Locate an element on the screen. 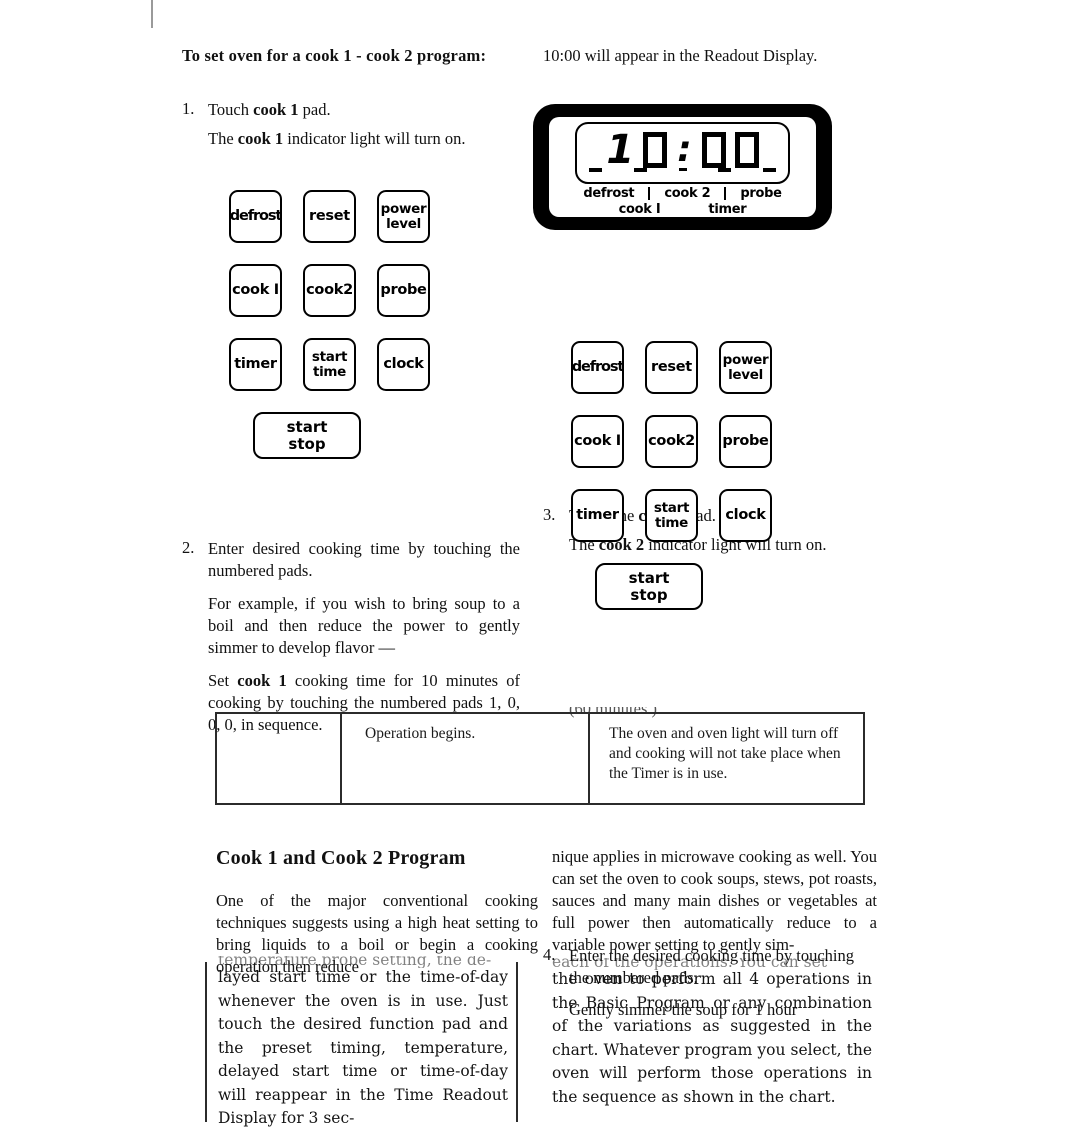 The image size is (1080, 1131). key-cook-1-label: cook I is located at coordinates (255, 290).